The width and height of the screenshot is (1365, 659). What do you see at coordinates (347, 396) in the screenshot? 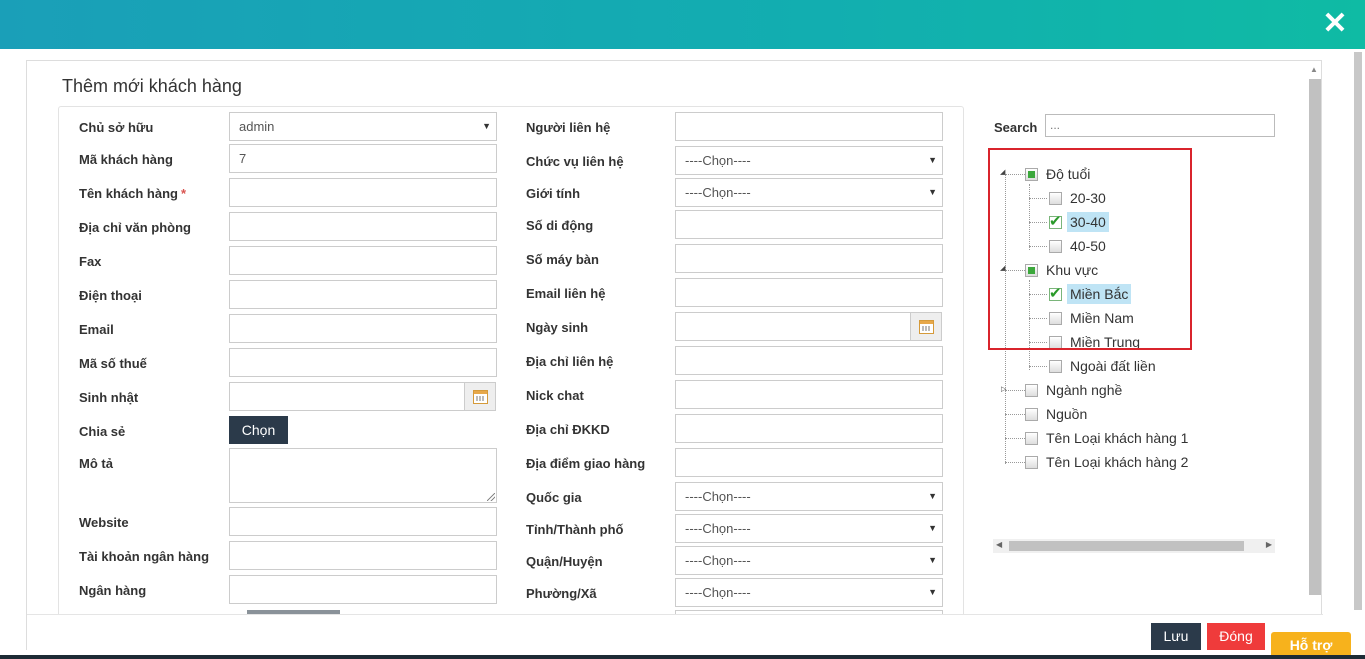
I see `birthday-input` at bounding box center [347, 396].